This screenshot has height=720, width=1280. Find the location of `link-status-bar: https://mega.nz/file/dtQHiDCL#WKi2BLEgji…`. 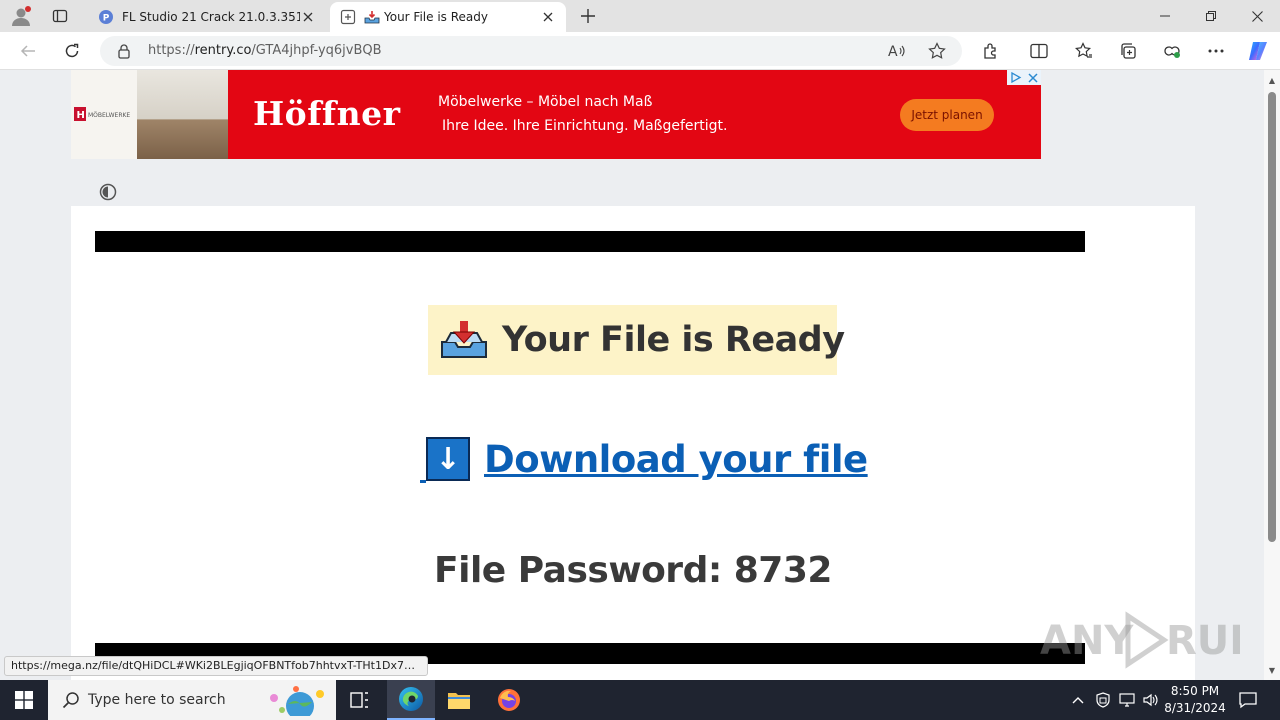

link-status-bar: https://mega.nz/file/dtQHiDCL#WKi2BLEgji… is located at coordinates (216, 666).